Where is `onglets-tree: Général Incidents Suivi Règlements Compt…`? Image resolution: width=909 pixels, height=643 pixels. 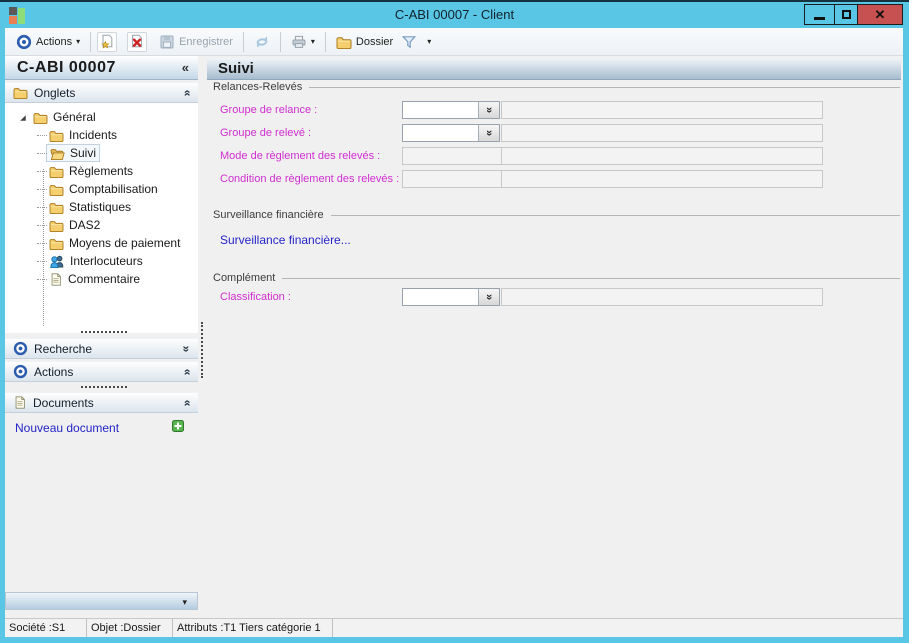
onglets-tree: Général Incidents Suivi Règlements Compt… is located at coordinates (101, 218).